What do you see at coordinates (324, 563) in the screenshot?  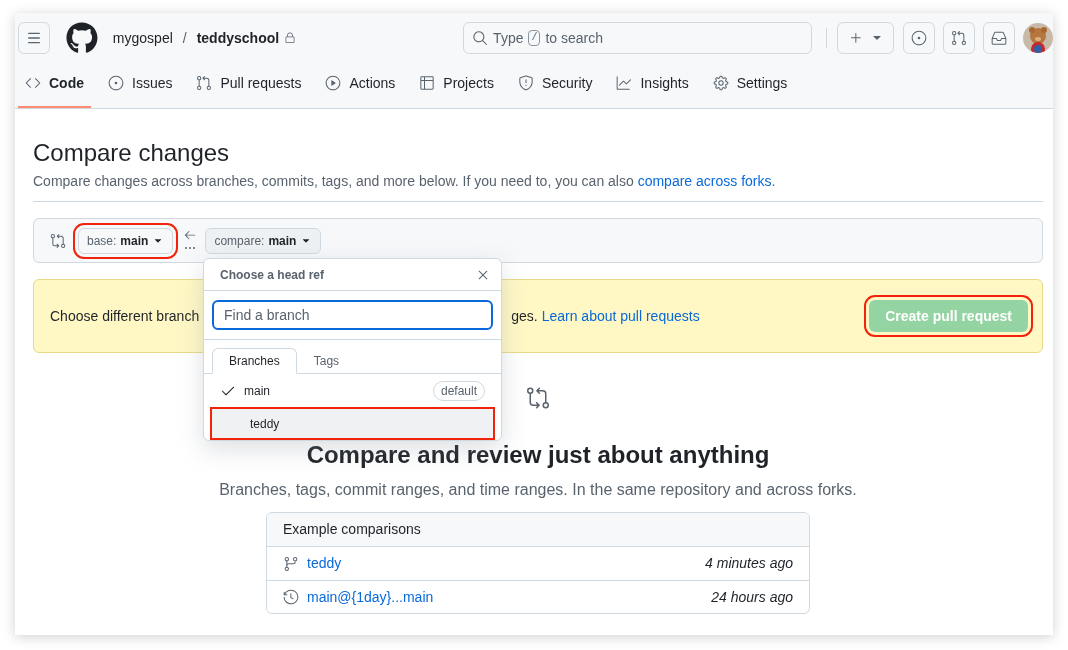 I see `comparison-link: teddy` at bounding box center [324, 563].